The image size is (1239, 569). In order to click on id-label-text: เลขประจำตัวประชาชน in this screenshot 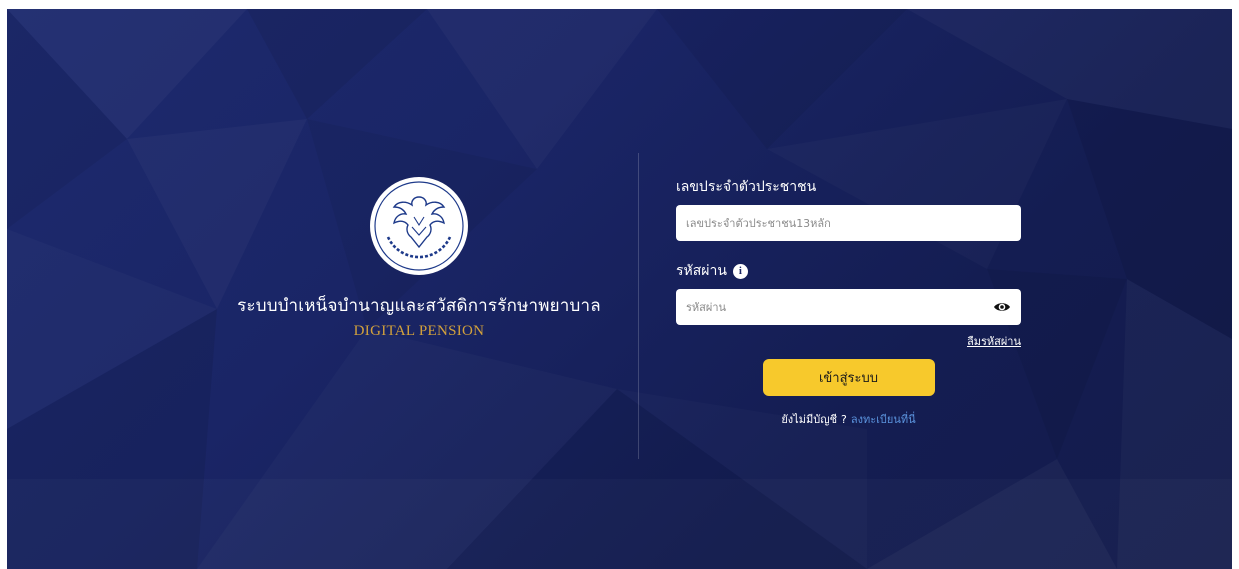, I will do `click(746, 187)`.